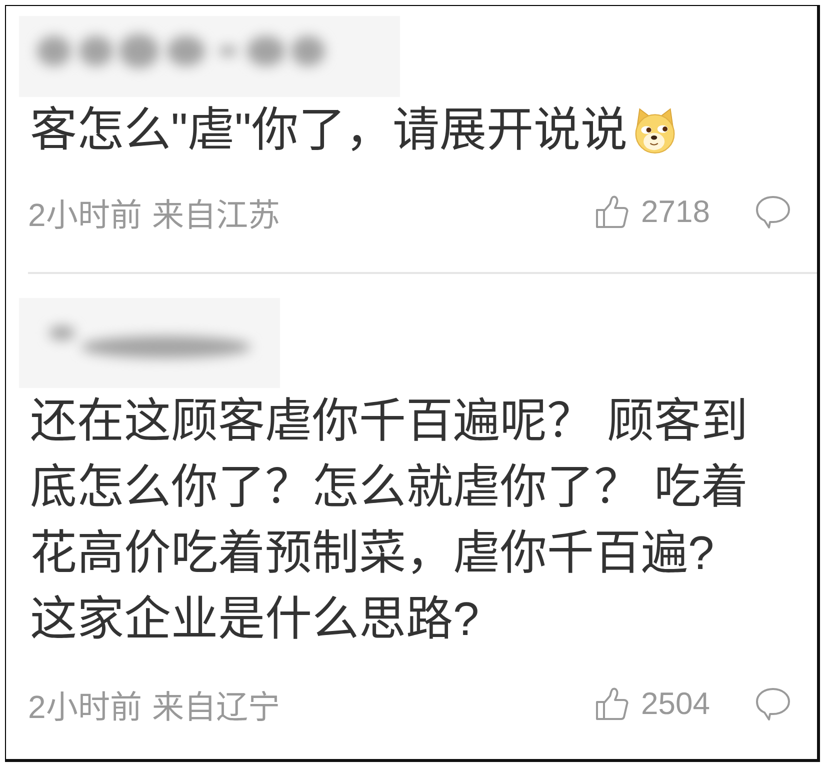  Describe the element at coordinates (652, 212) in the screenshot. I see `like-button: 2718` at that location.